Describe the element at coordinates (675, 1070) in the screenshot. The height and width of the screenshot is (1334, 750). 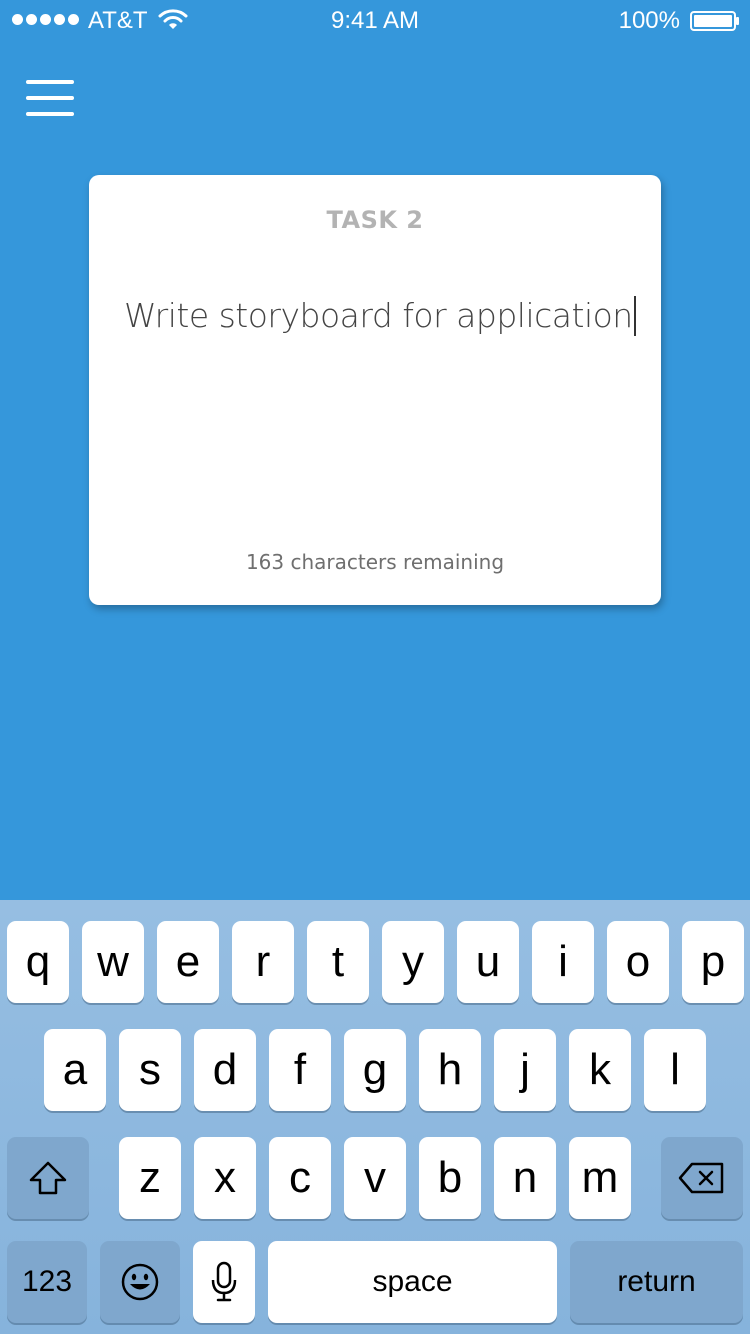
I see `key-l: l` at that location.